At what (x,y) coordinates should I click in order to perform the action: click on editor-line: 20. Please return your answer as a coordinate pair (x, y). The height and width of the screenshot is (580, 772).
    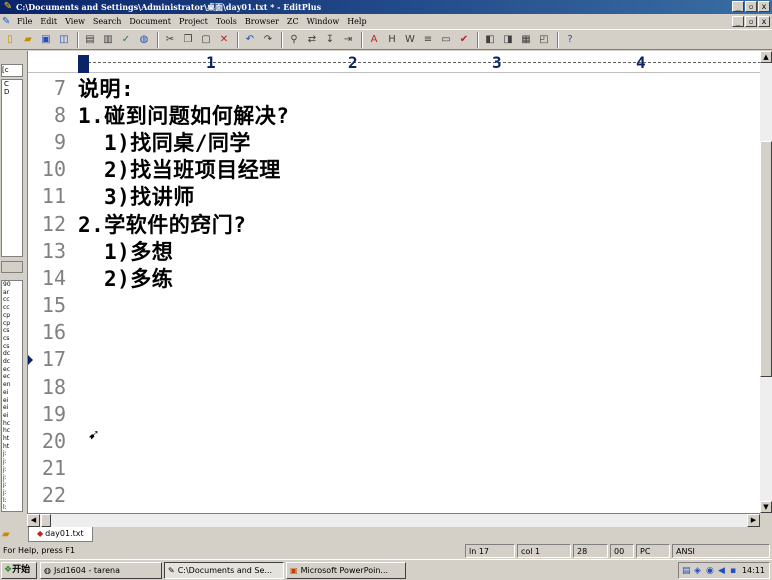
    Looking at the image, I should click on (394, 440).